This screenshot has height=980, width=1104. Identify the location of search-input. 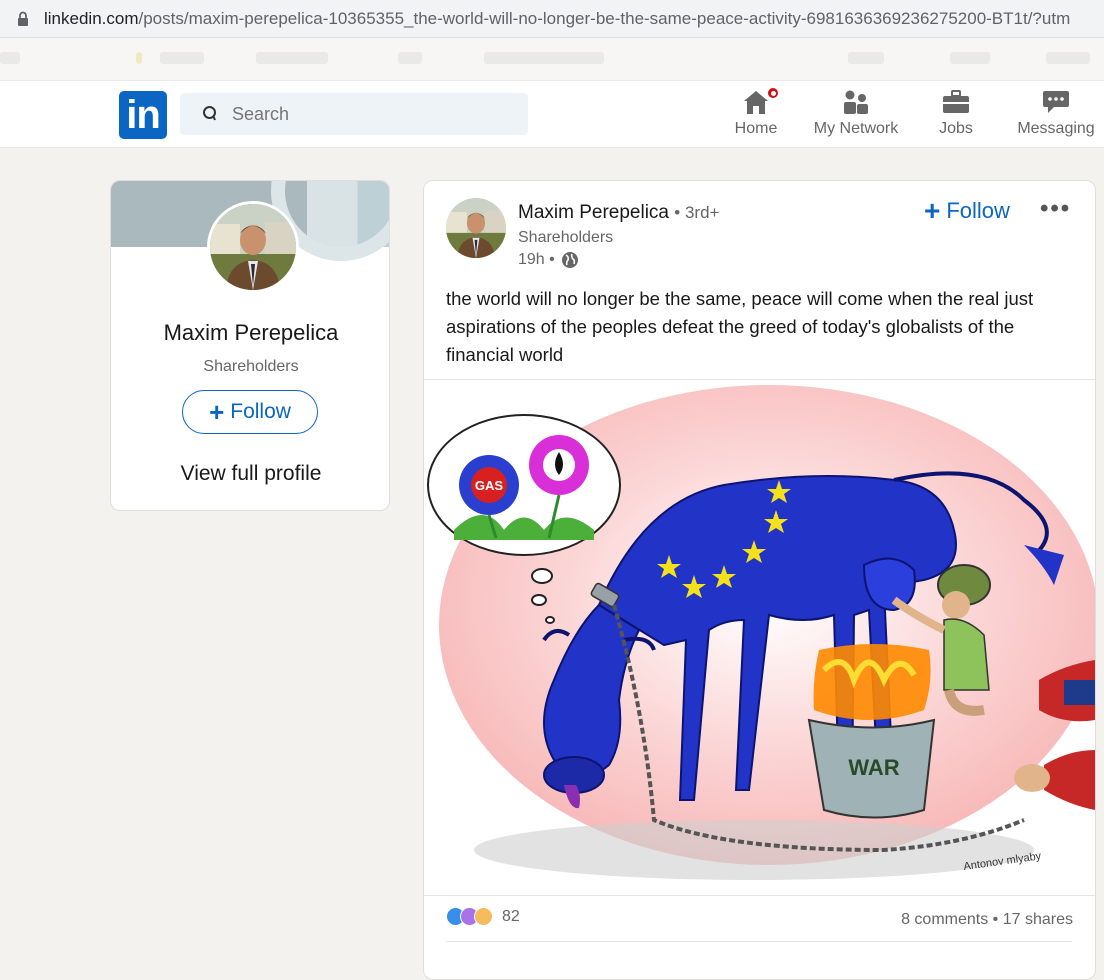
(372, 114).